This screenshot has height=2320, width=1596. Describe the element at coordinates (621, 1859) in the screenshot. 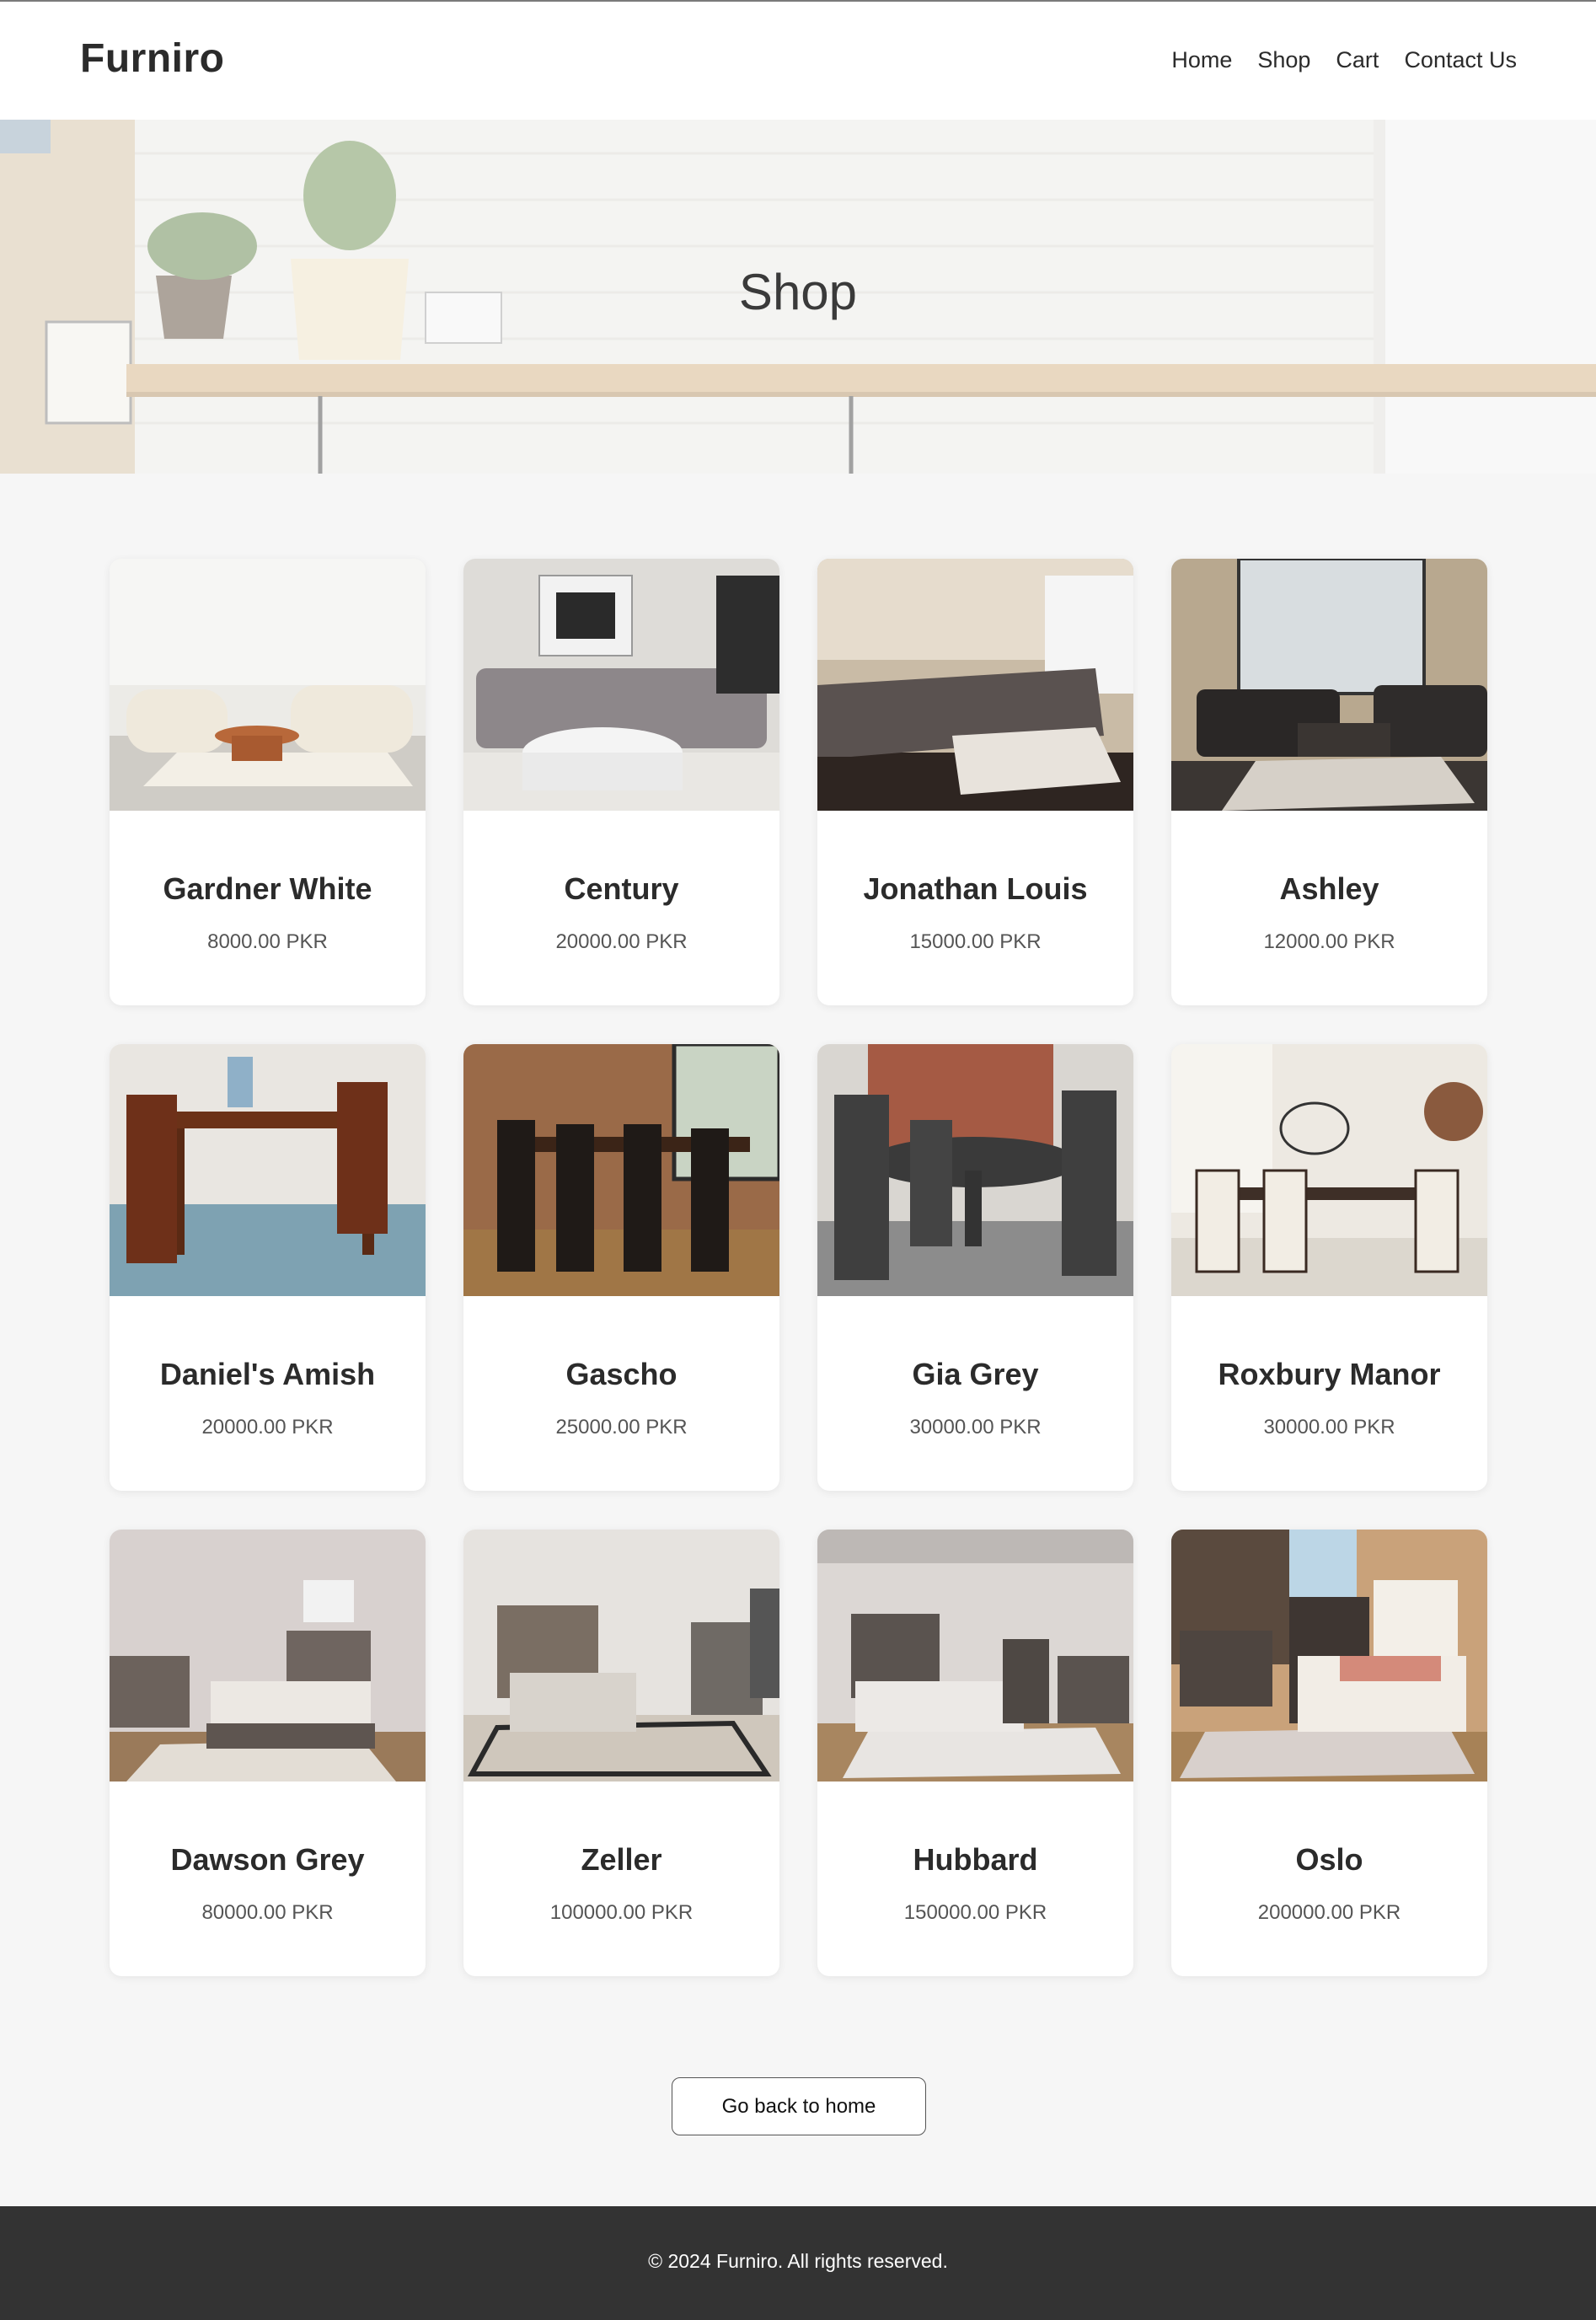

I see `product-name: Zeller` at that location.